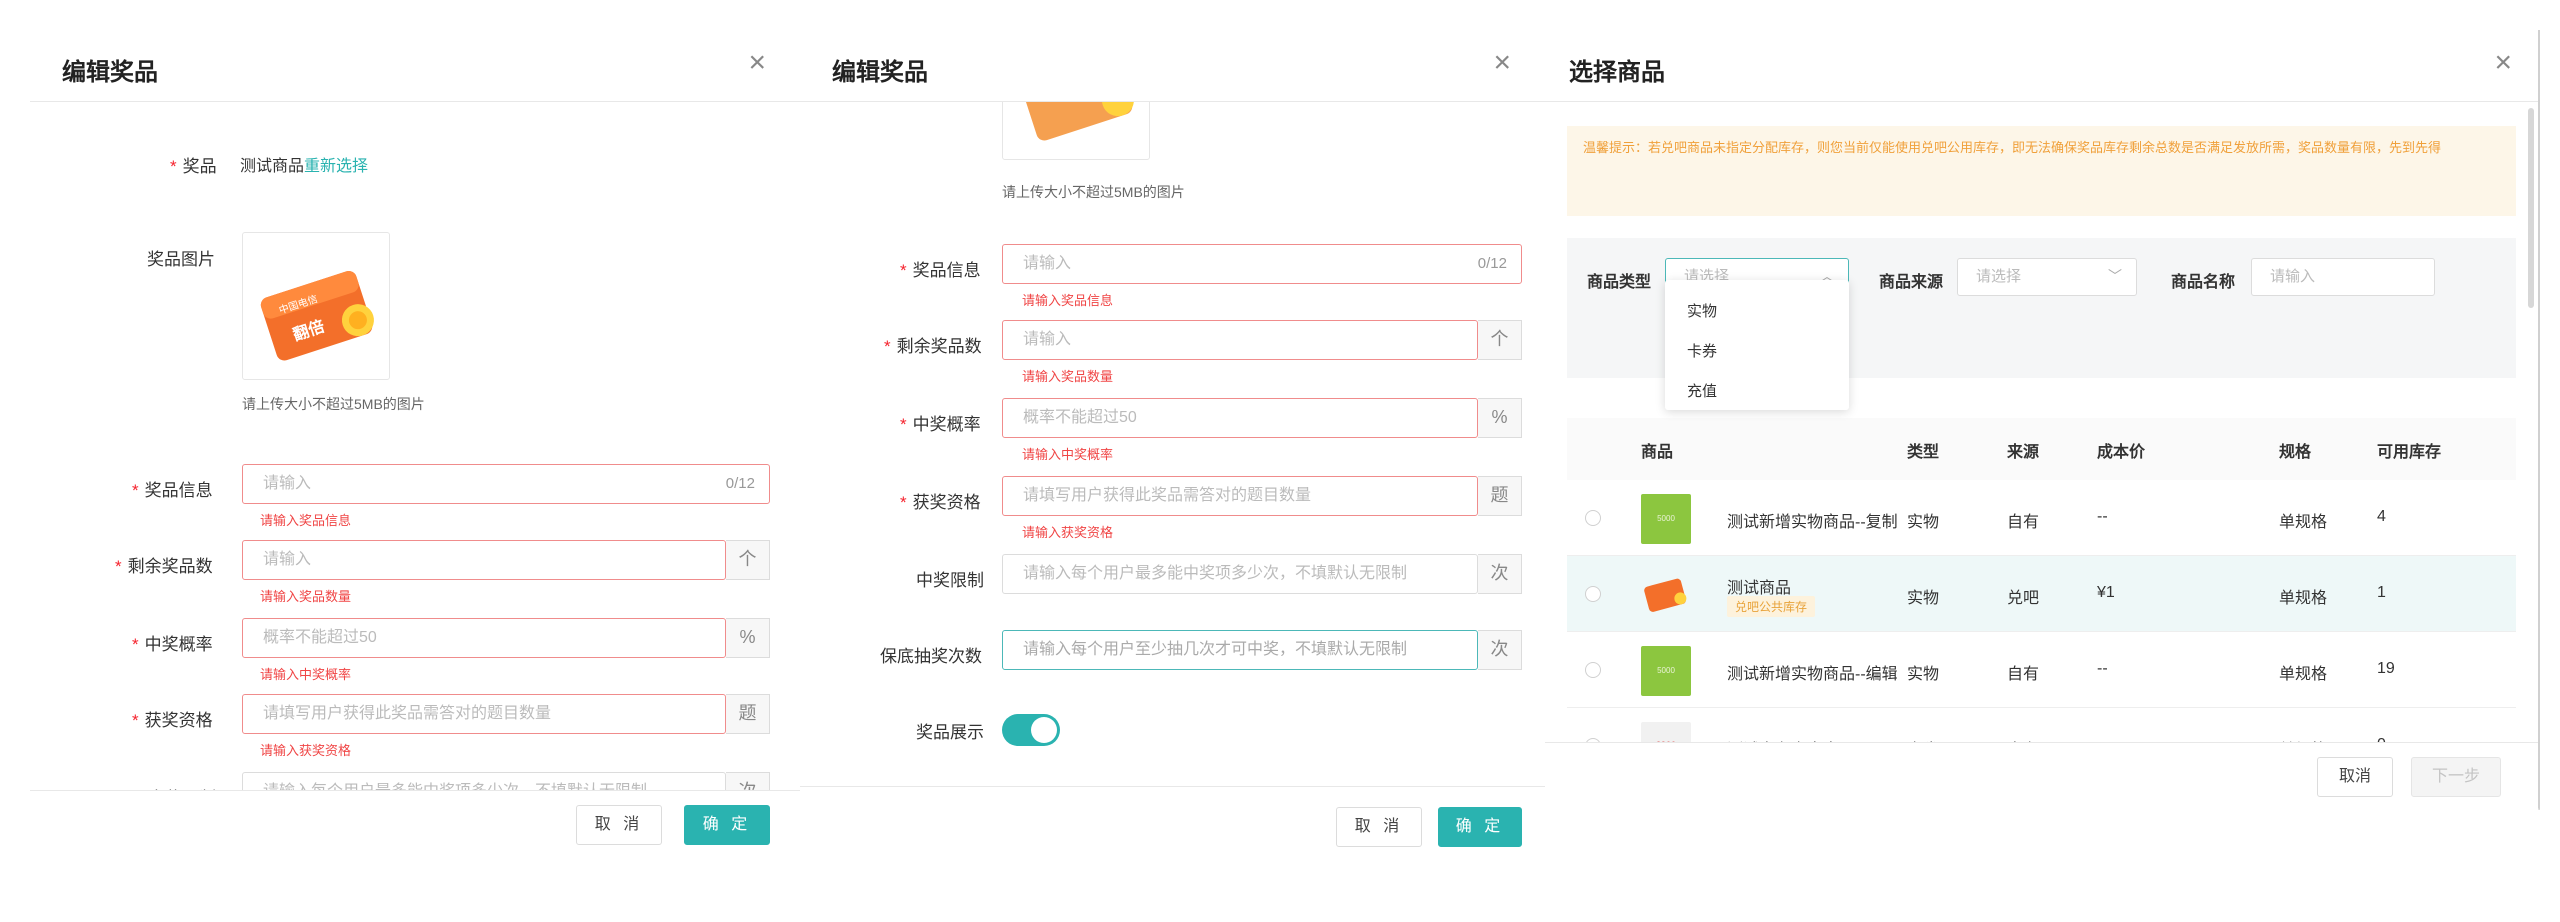  I want to click on win-rate-error: 请输入中奖概率, so click(1068, 454).